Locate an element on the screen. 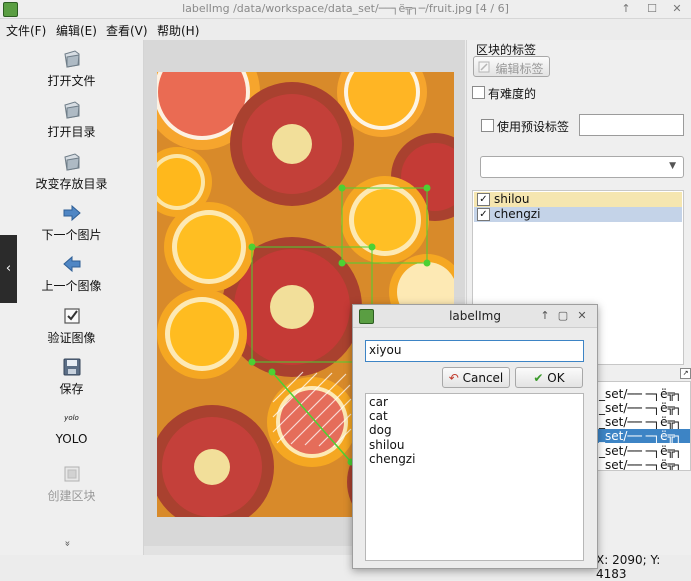 This screenshot has width=691, height=581. label-item-chengzi: ✓ chengzi is located at coordinates (578, 214).